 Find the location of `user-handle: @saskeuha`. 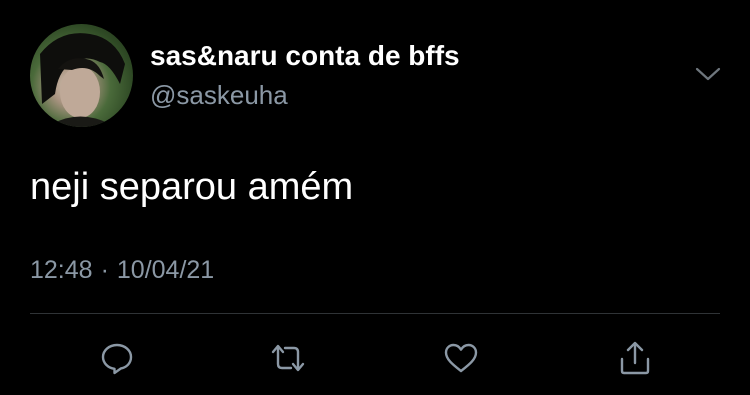

user-handle: @saskeuha is located at coordinates (219, 95).